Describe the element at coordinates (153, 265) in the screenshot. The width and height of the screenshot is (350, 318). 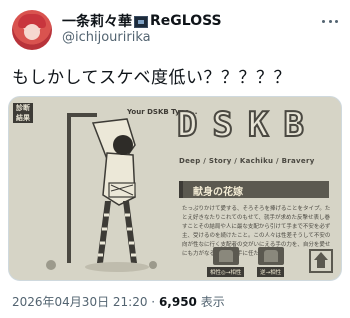
I see `flower-mid` at that location.